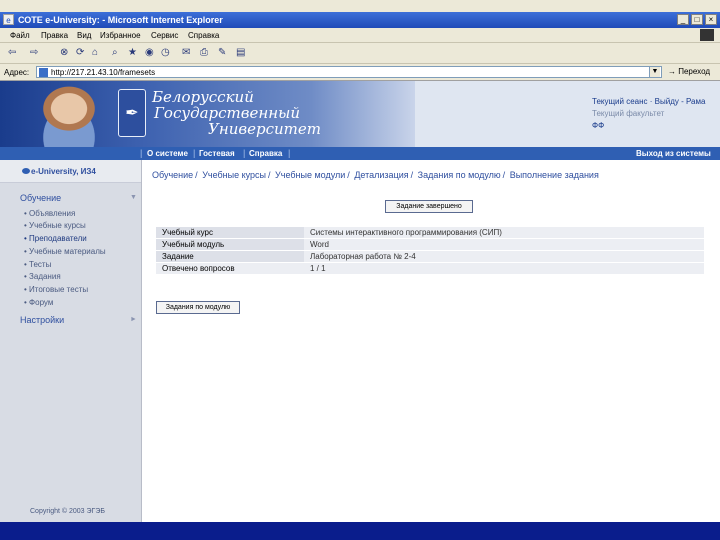 The image size is (720, 540). I want to click on search-icon: ⌕, so click(115, 52).